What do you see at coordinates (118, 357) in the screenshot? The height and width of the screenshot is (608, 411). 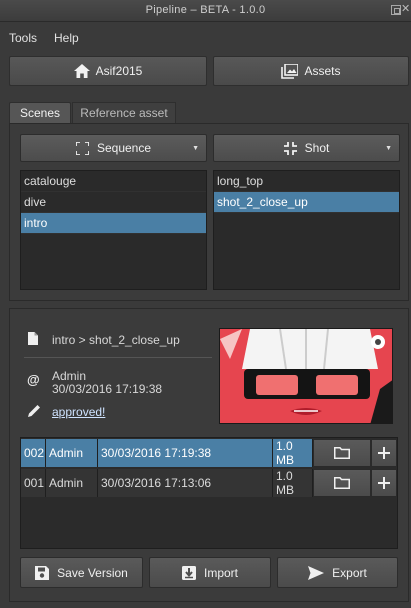 I see `divider` at bounding box center [118, 357].